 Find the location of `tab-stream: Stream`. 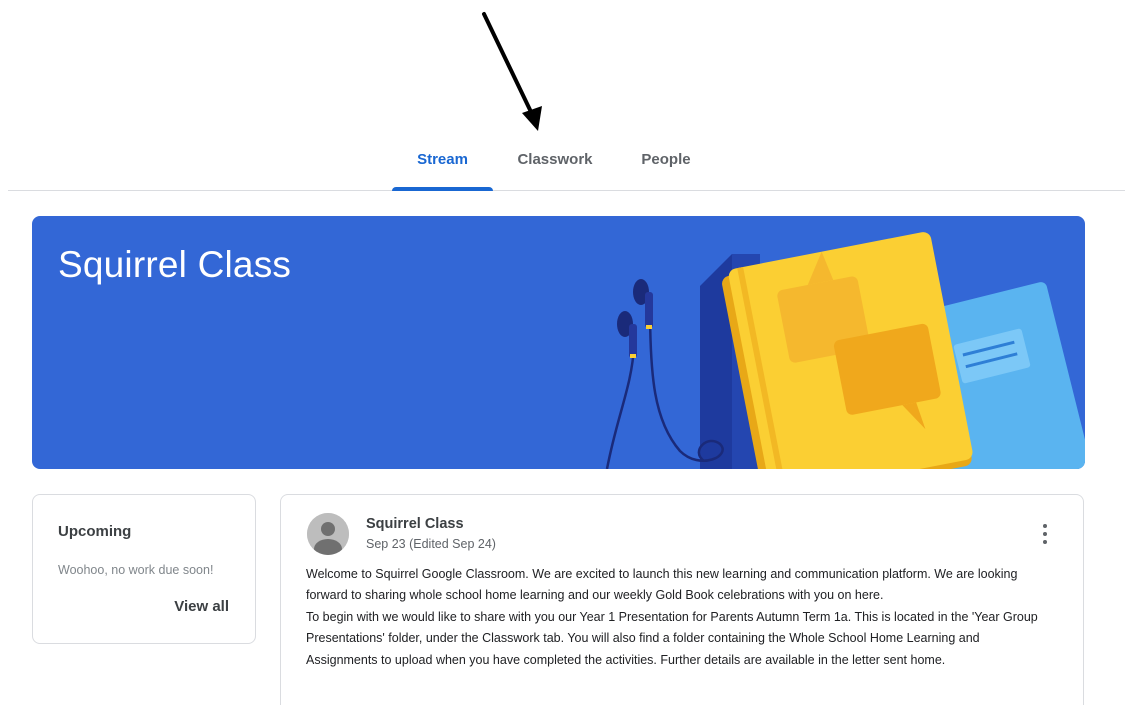

tab-stream: Stream is located at coordinates (442, 159).